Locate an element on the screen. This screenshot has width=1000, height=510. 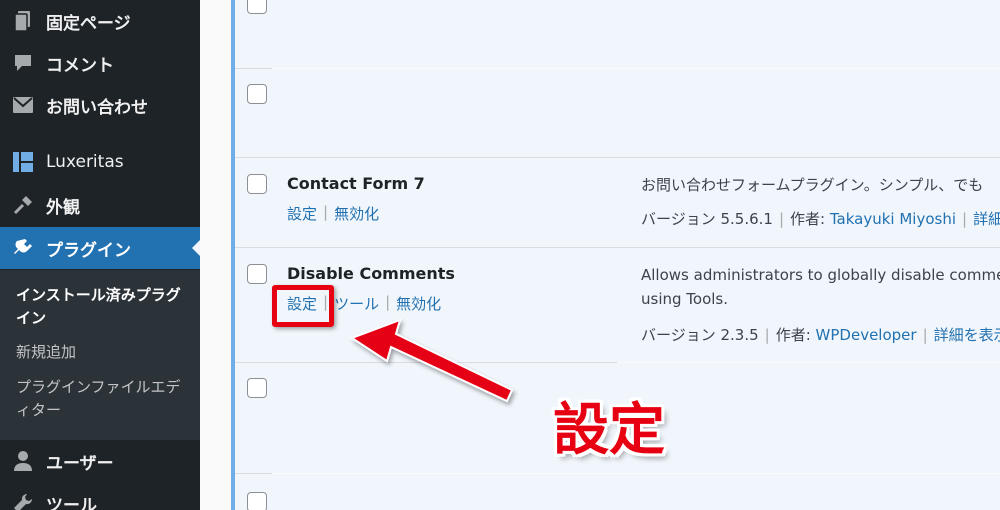
user-icon is located at coordinates (23, 461).